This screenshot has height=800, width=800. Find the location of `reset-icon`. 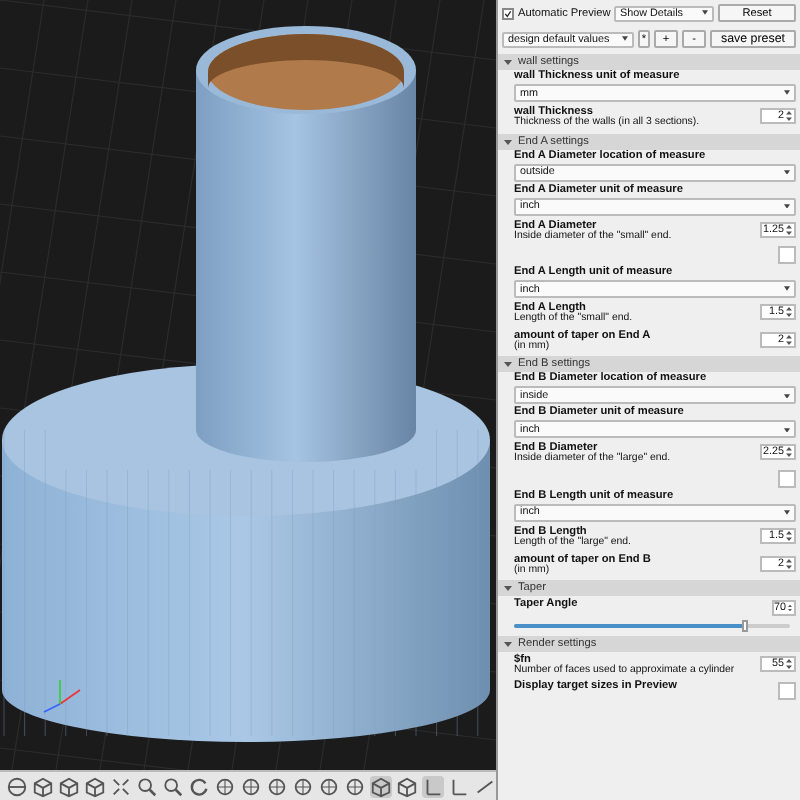

reset-icon is located at coordinates (199, 786).